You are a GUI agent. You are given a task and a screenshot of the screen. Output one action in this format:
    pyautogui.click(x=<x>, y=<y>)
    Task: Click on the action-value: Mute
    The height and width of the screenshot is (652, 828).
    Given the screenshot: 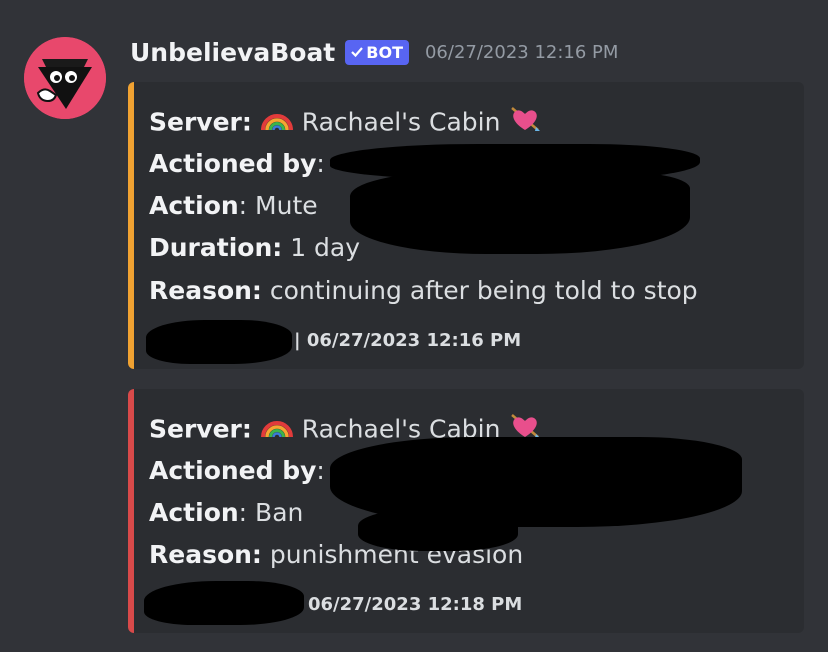 What is the action you would take?
    pyautogui.click(x=286, y=205)
    